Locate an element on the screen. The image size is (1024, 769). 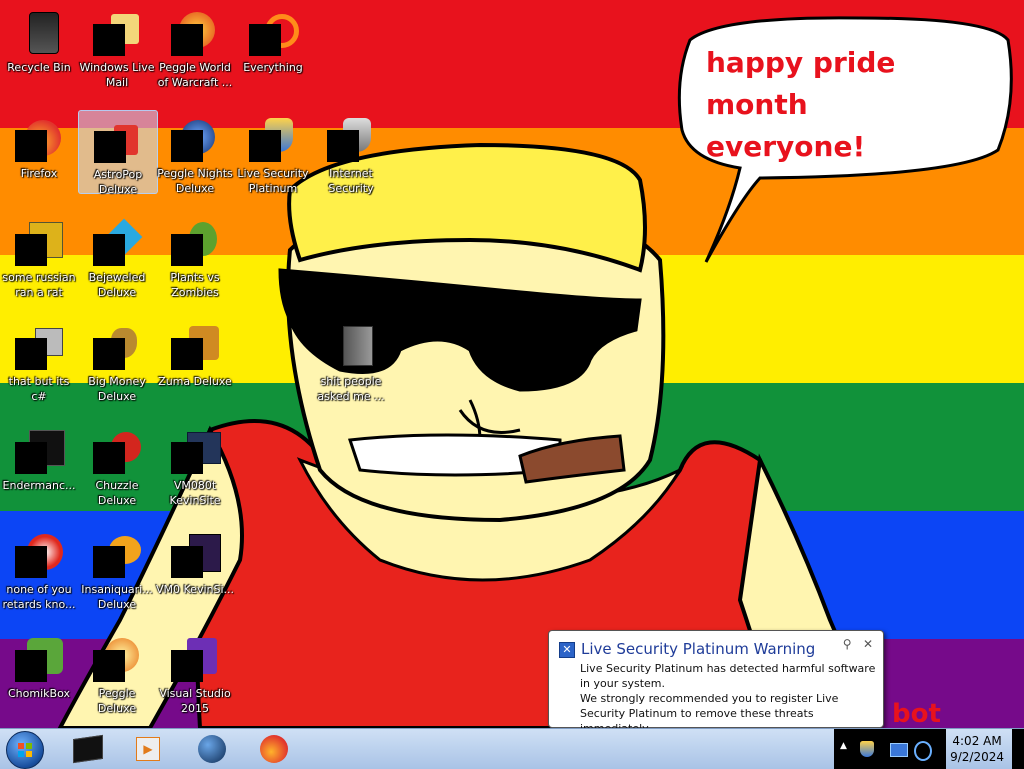
taskbar-firefox is located at coordinates (274, 749).